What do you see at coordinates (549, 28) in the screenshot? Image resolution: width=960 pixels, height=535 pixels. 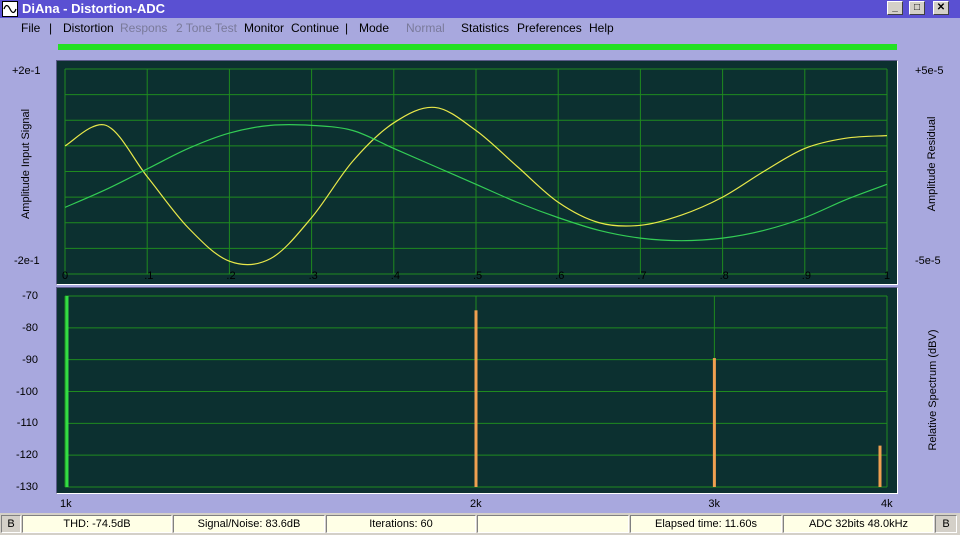 I see `menu-preferences: Preferences` at bounding box center [549, 28].